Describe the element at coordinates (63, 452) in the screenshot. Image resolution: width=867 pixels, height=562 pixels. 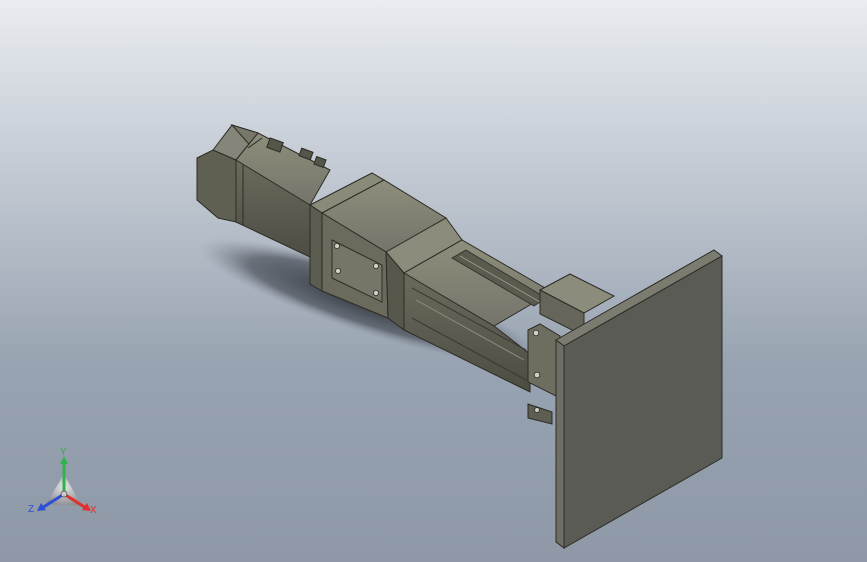
I see `y-axis-label: Y` at that location.